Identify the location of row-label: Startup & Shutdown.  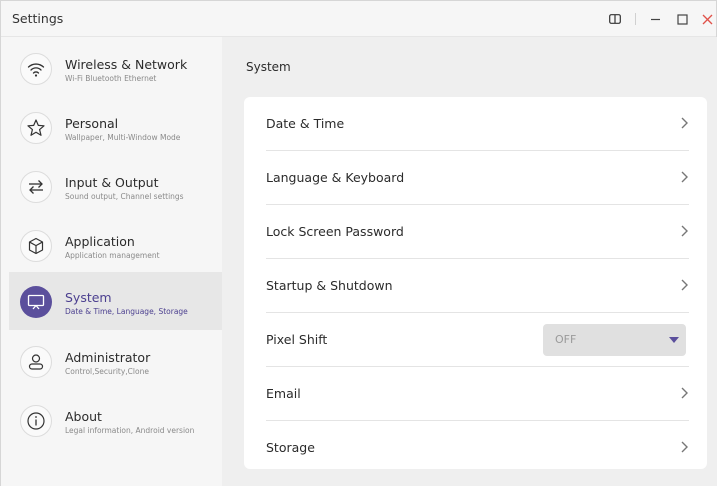
(329, 285).